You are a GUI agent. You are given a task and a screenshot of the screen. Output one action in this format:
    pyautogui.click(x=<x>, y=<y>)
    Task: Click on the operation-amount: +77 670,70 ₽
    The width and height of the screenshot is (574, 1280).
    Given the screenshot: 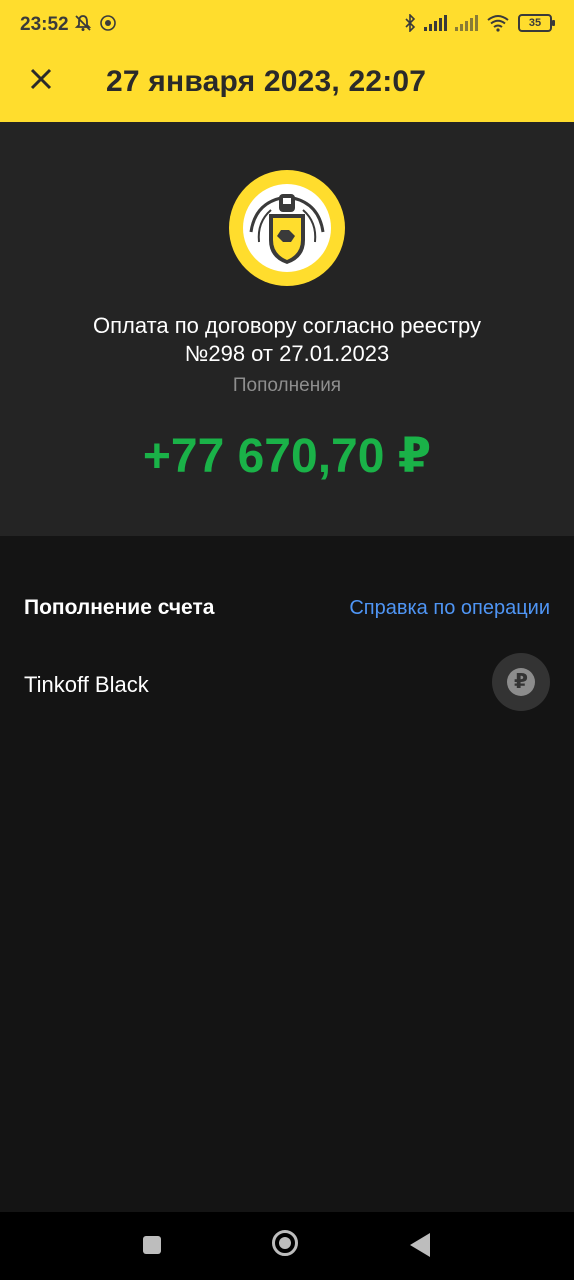 What is the action you would take?
    pyautogui.click(x=287, y=456)
    